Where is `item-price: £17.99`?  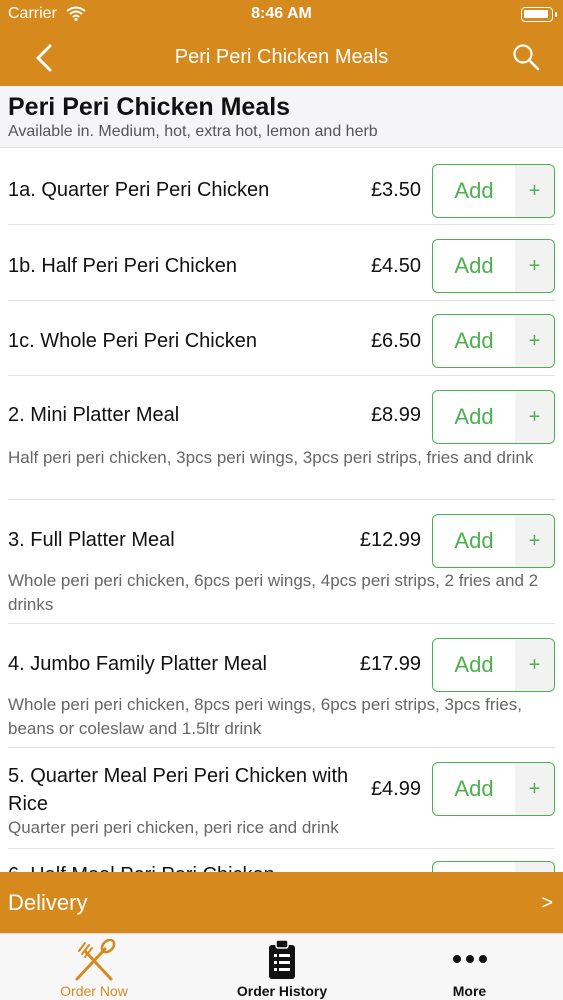 item-price: £17.99 is located at coordinates (390, 664).